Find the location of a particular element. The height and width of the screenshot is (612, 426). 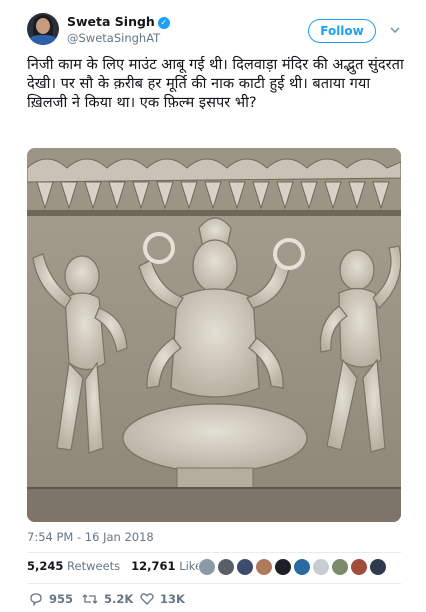

author-name-text: Sweta Singh is located at coordinates (111, 21).